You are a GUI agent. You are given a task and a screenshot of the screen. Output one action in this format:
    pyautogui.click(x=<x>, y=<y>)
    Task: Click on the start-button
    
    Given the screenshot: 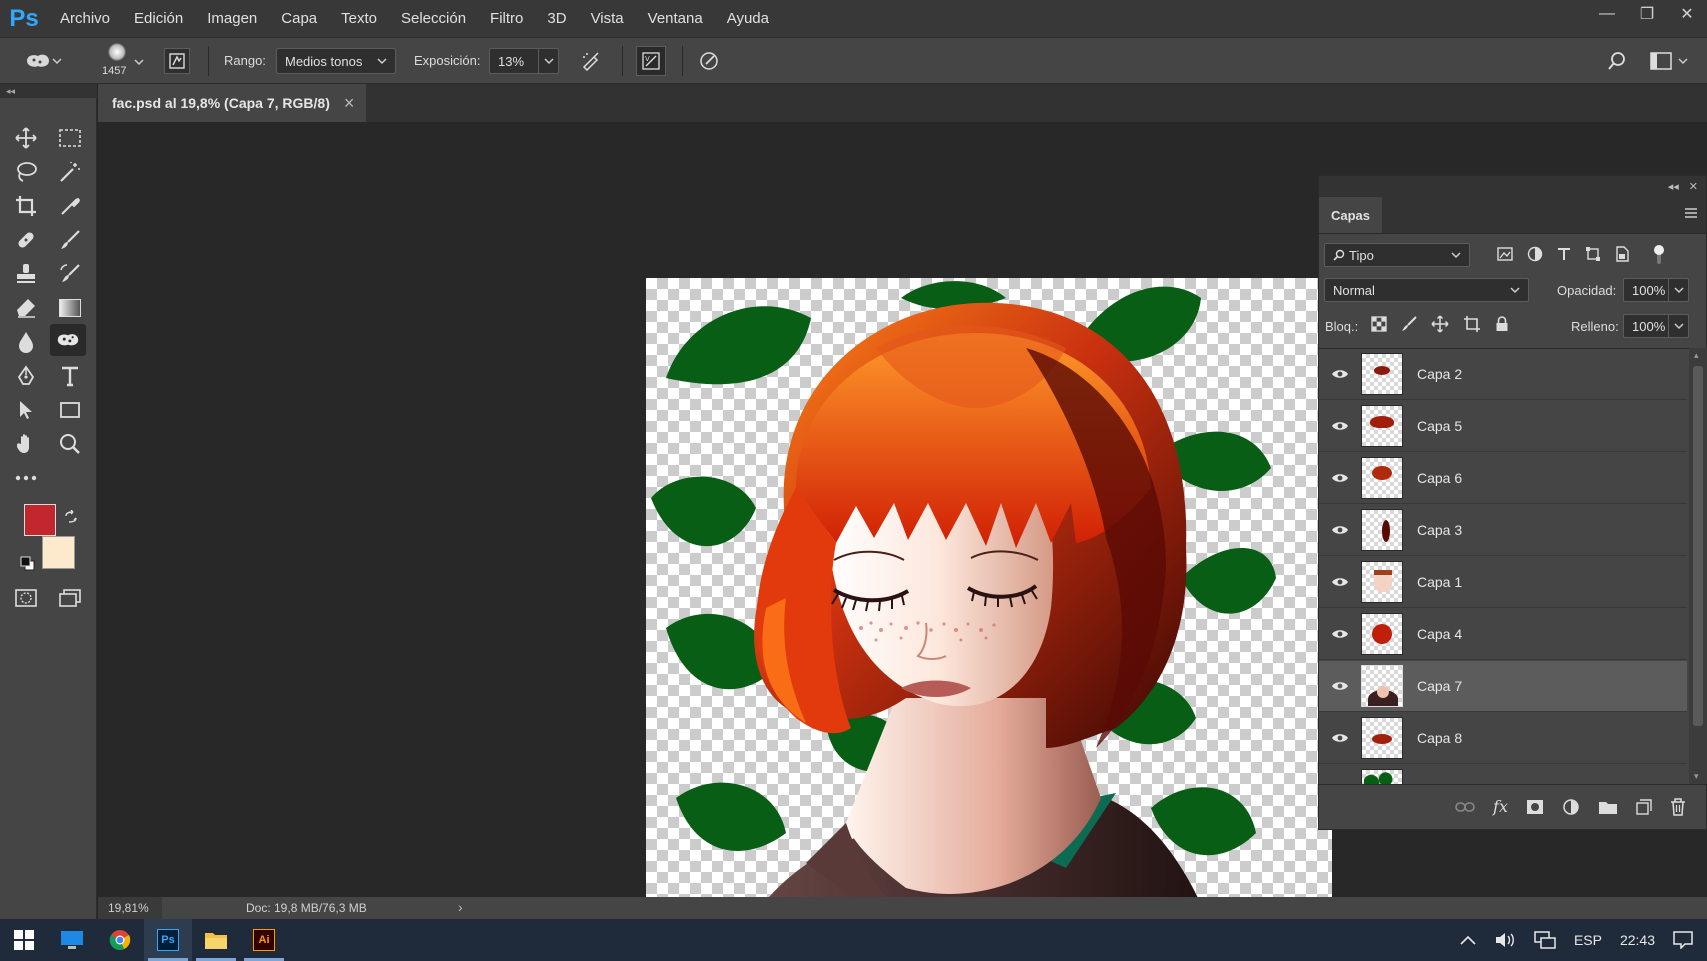 What is the action you would take?
    pyautogui.click(x=24, y=940)
    